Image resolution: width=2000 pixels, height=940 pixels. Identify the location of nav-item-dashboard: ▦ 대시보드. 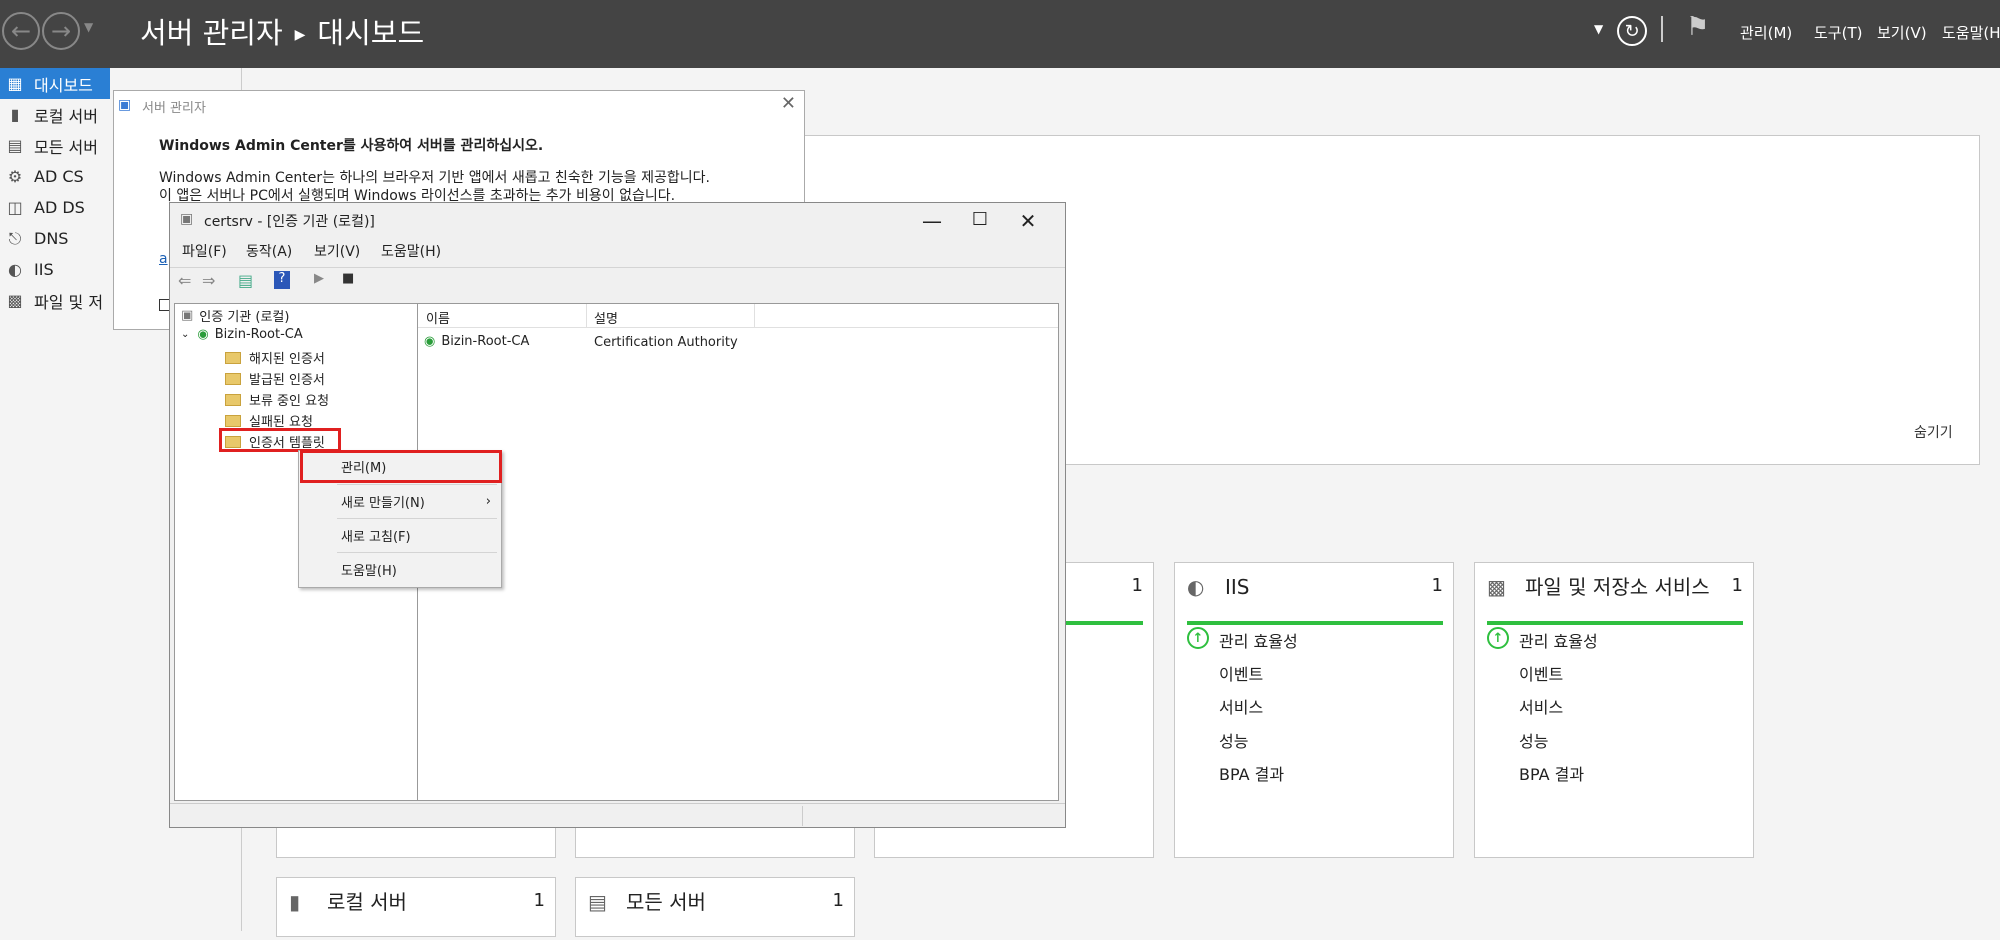
(55, 83).